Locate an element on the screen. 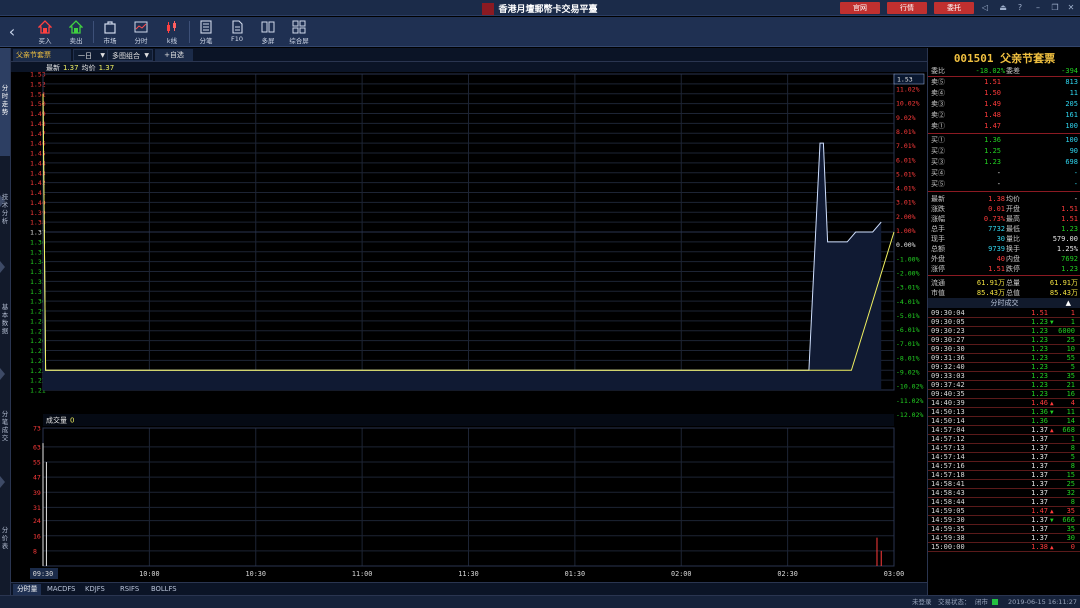 Image resolution: width=1080 pixels, height=608 pixels. tick-row: 09:30:27 1.23 25 is located at coordinates (1004, 340).